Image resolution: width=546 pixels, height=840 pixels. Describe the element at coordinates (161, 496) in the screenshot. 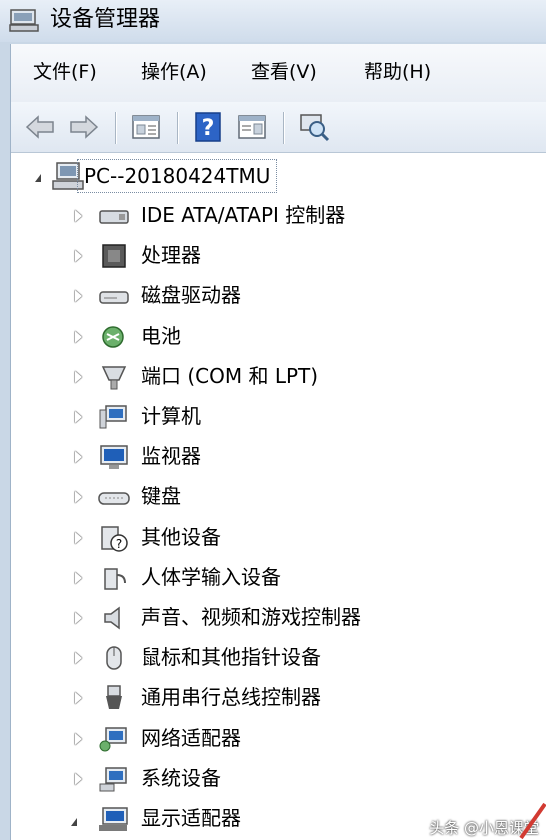

I see `tree-item-label: 键盘` at that location.